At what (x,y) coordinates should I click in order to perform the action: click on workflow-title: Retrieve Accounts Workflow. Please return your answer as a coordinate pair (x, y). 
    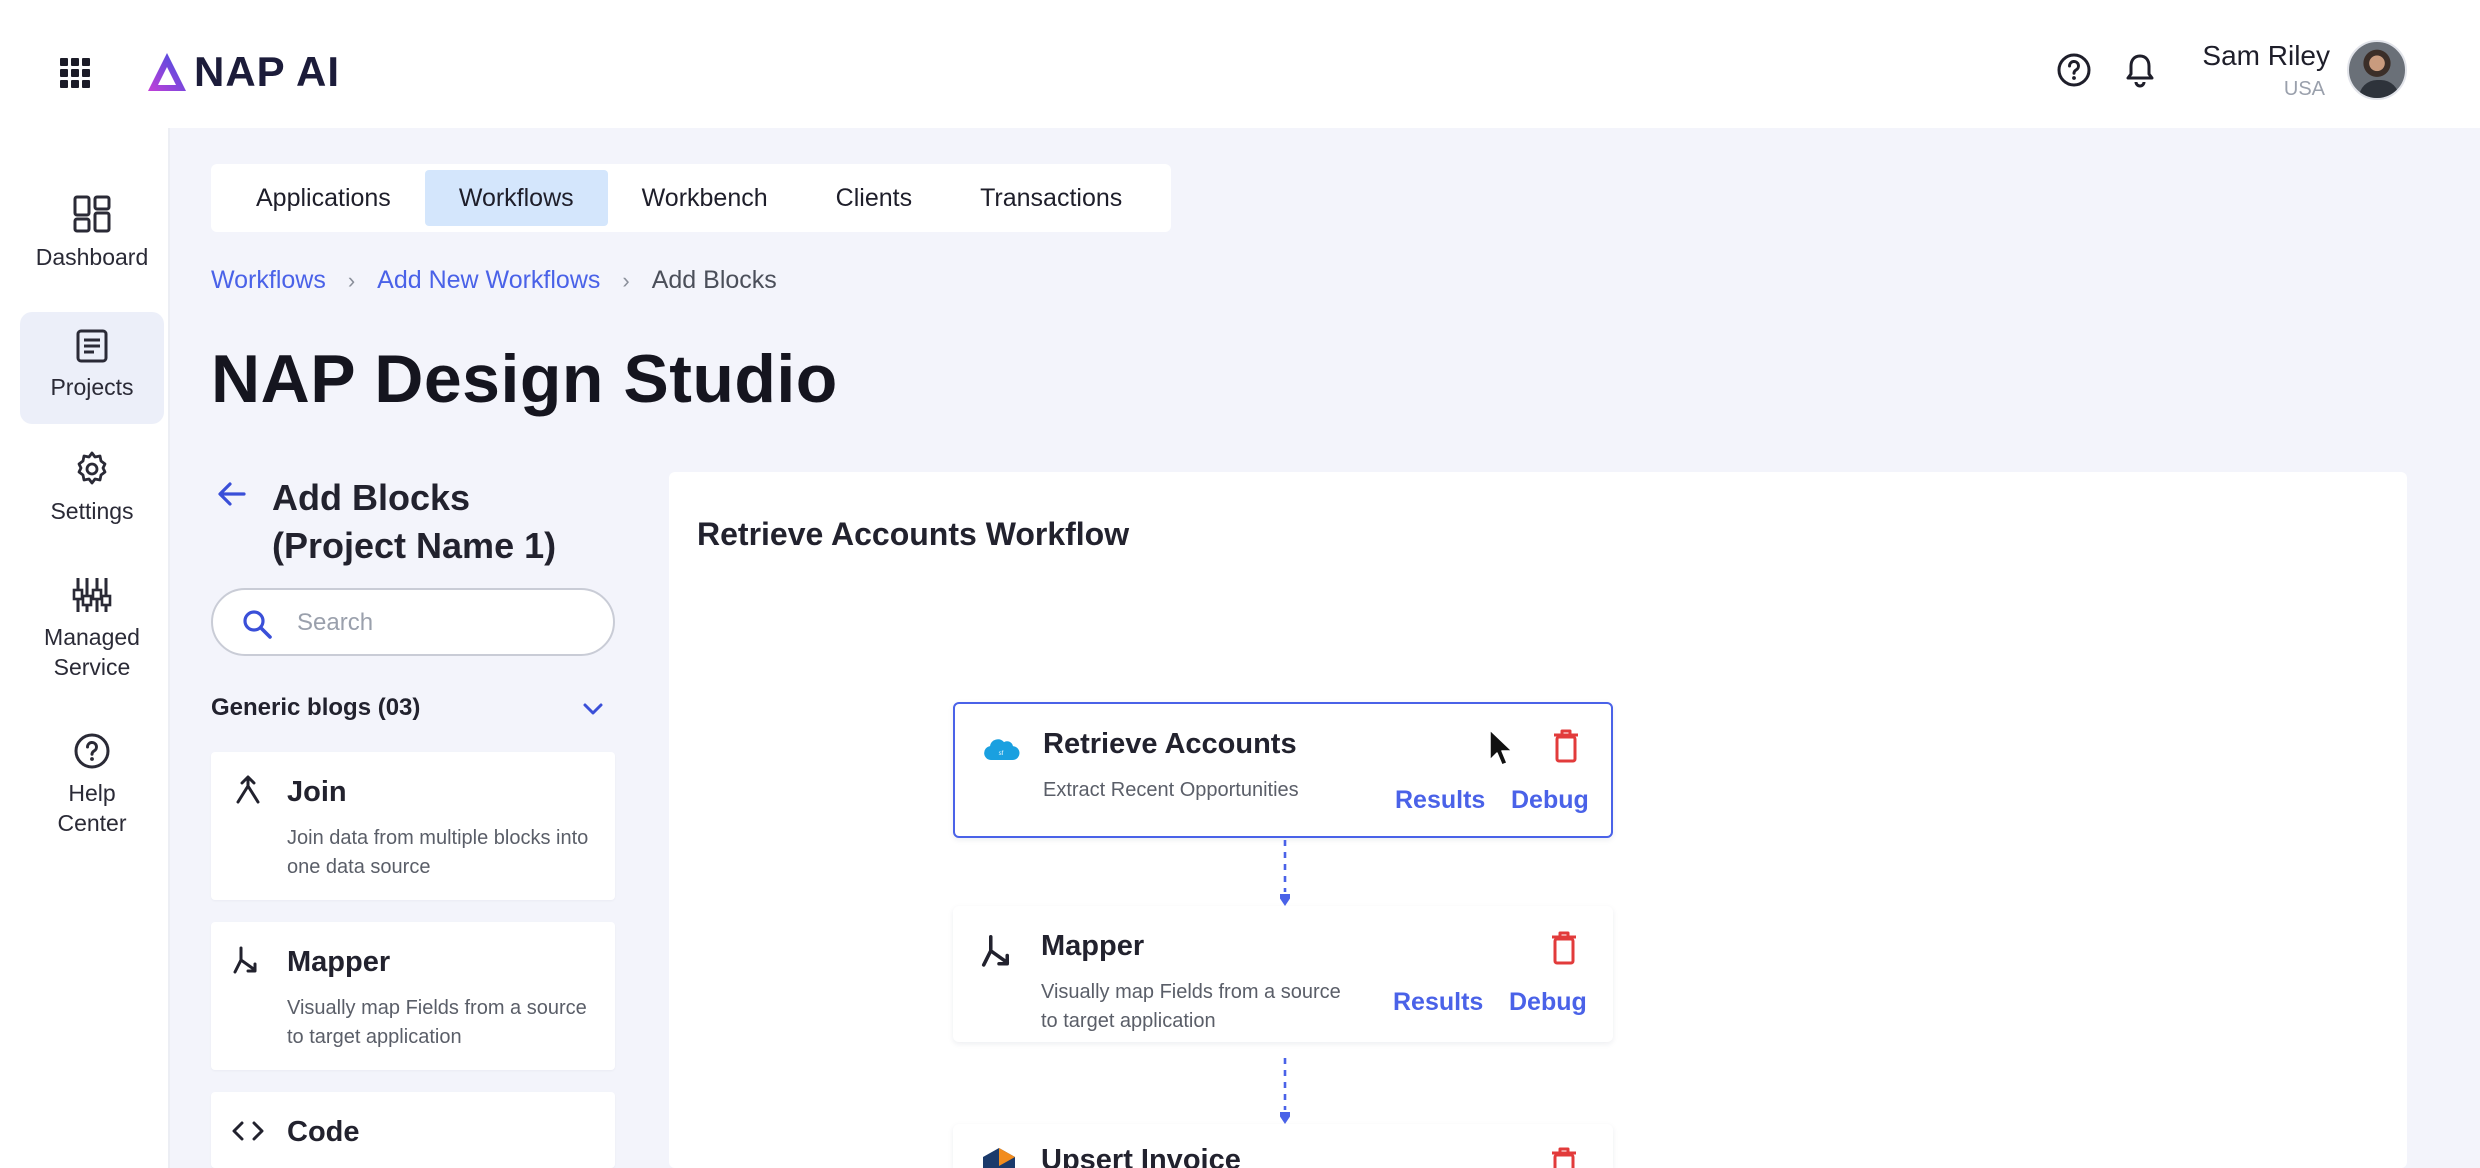
    Looking at the image, I should click on (913, 534).